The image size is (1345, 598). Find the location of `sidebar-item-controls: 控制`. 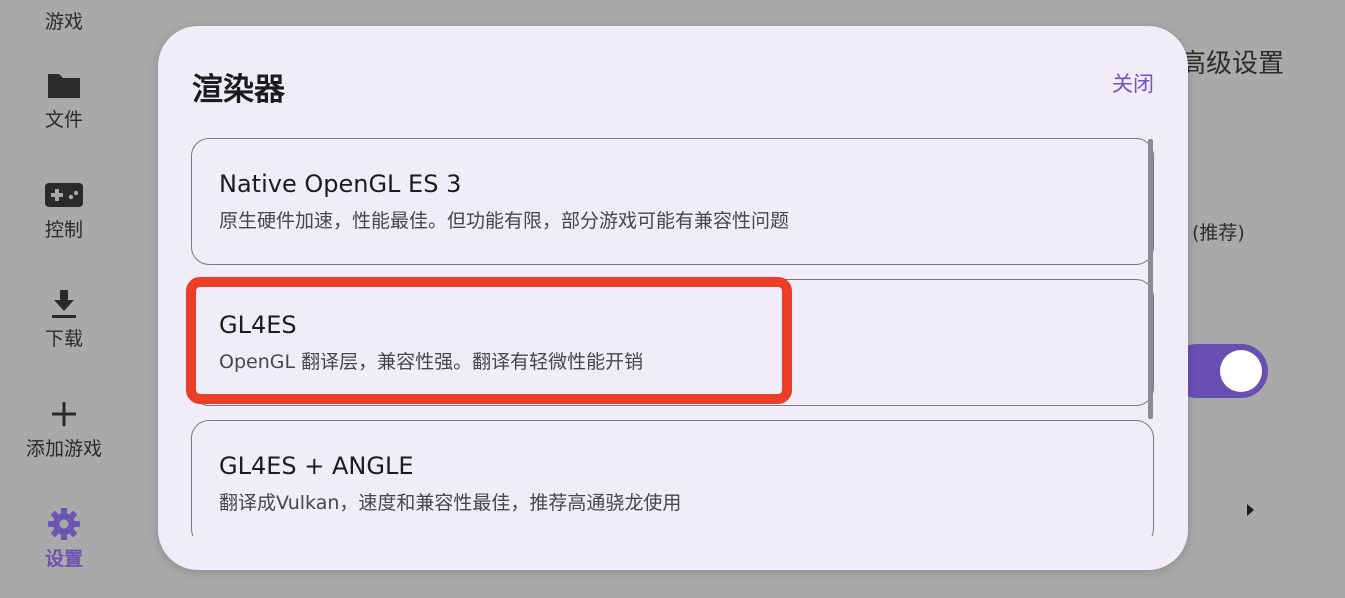

sidebar-item-controls: 控制 is located at coordinates (64, 210).